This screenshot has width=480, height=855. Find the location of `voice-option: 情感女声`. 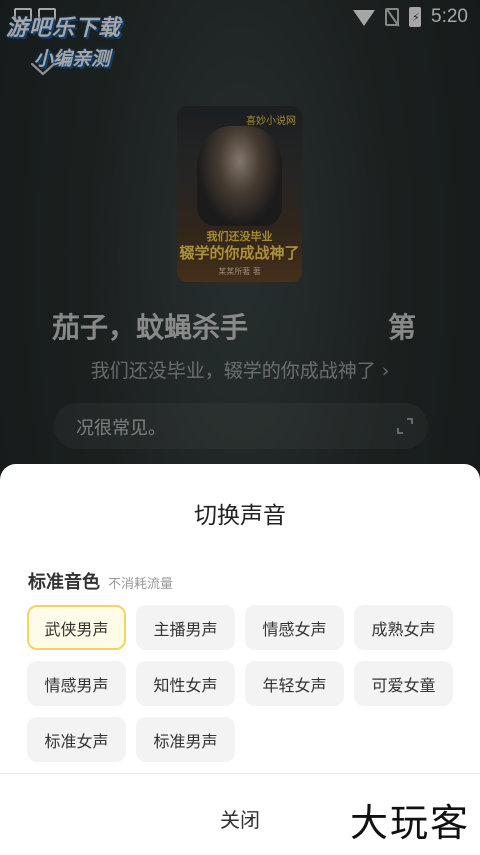

voice-option: 情感女声 is located at coordinates (294, 627).